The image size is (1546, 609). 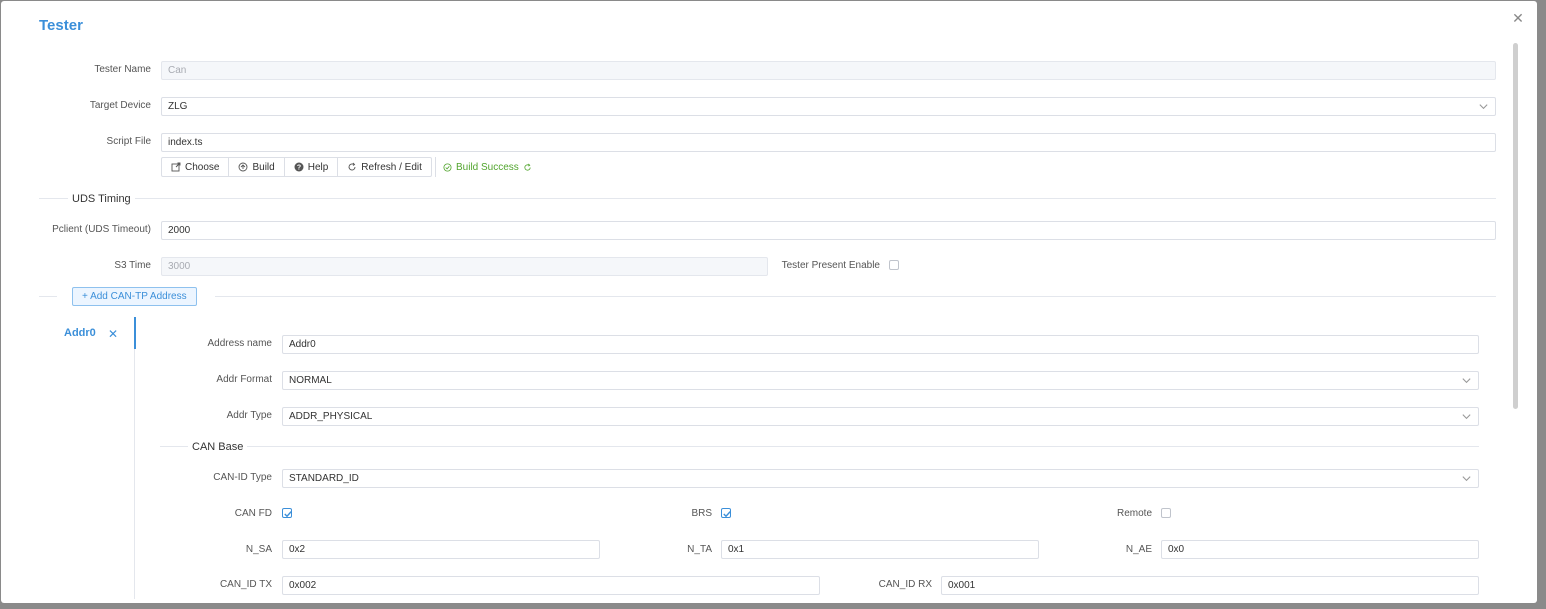 I want to click on can-id-type-select: STANDARD_ID, so click(x=880, y=478).